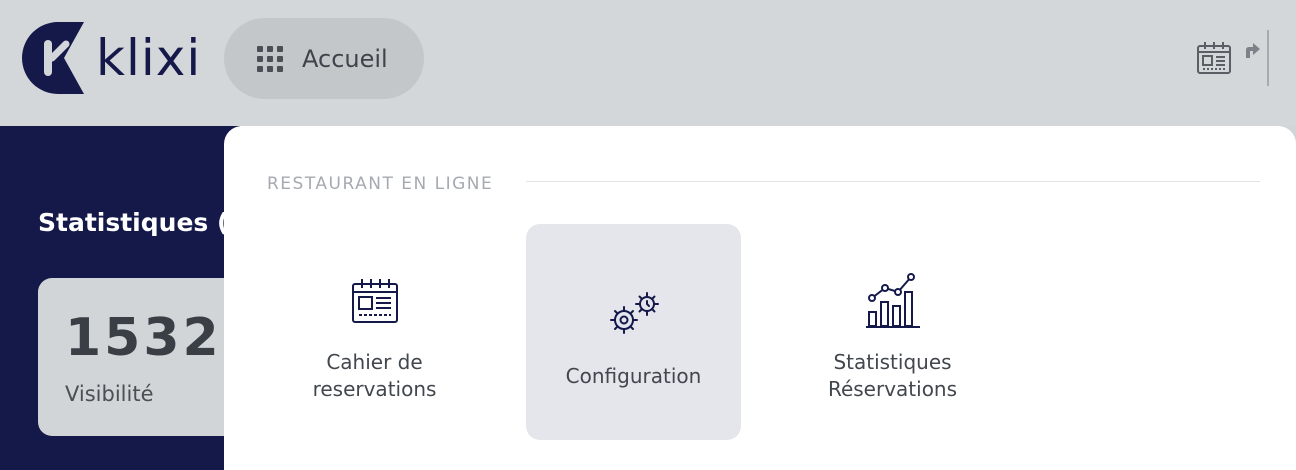  Describe the element at coordinates (374, 375) in the screenshot. I see `menu-item-label: Cahier de reservations` at that location.